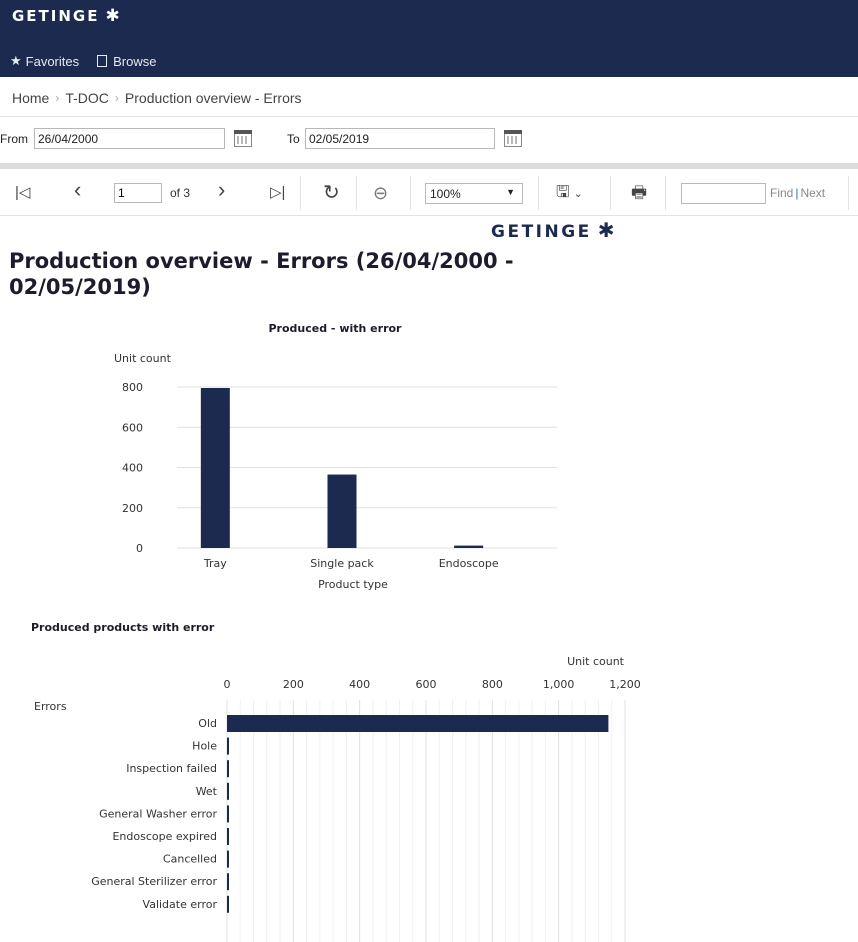 The width and height of the screenshot is (858, 942). Describe the element at coordinates (228, 882) in the screenshot. I see `bar-general-sterilizer-error` at that location.